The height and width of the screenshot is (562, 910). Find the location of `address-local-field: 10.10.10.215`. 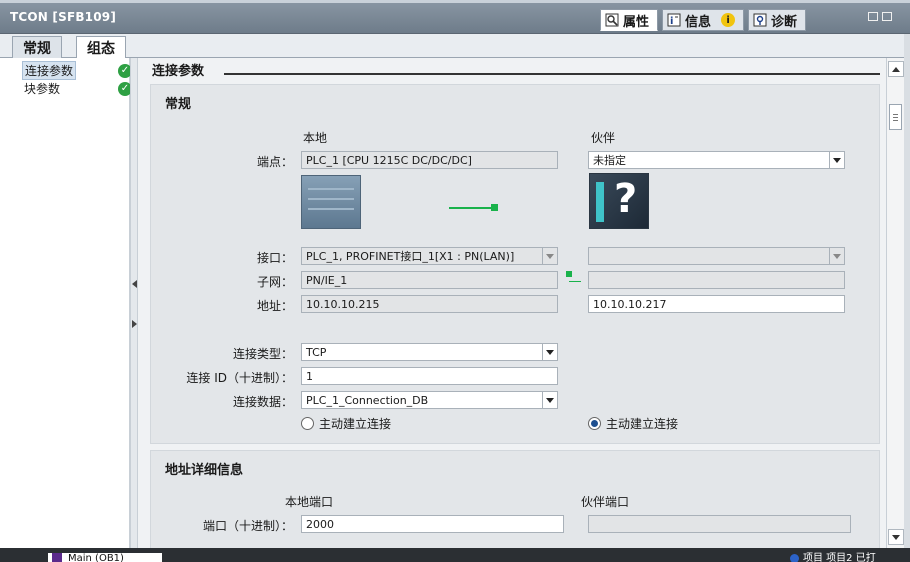

address-local-field: 10.10.10.215 is located at coordinates (429, 304).